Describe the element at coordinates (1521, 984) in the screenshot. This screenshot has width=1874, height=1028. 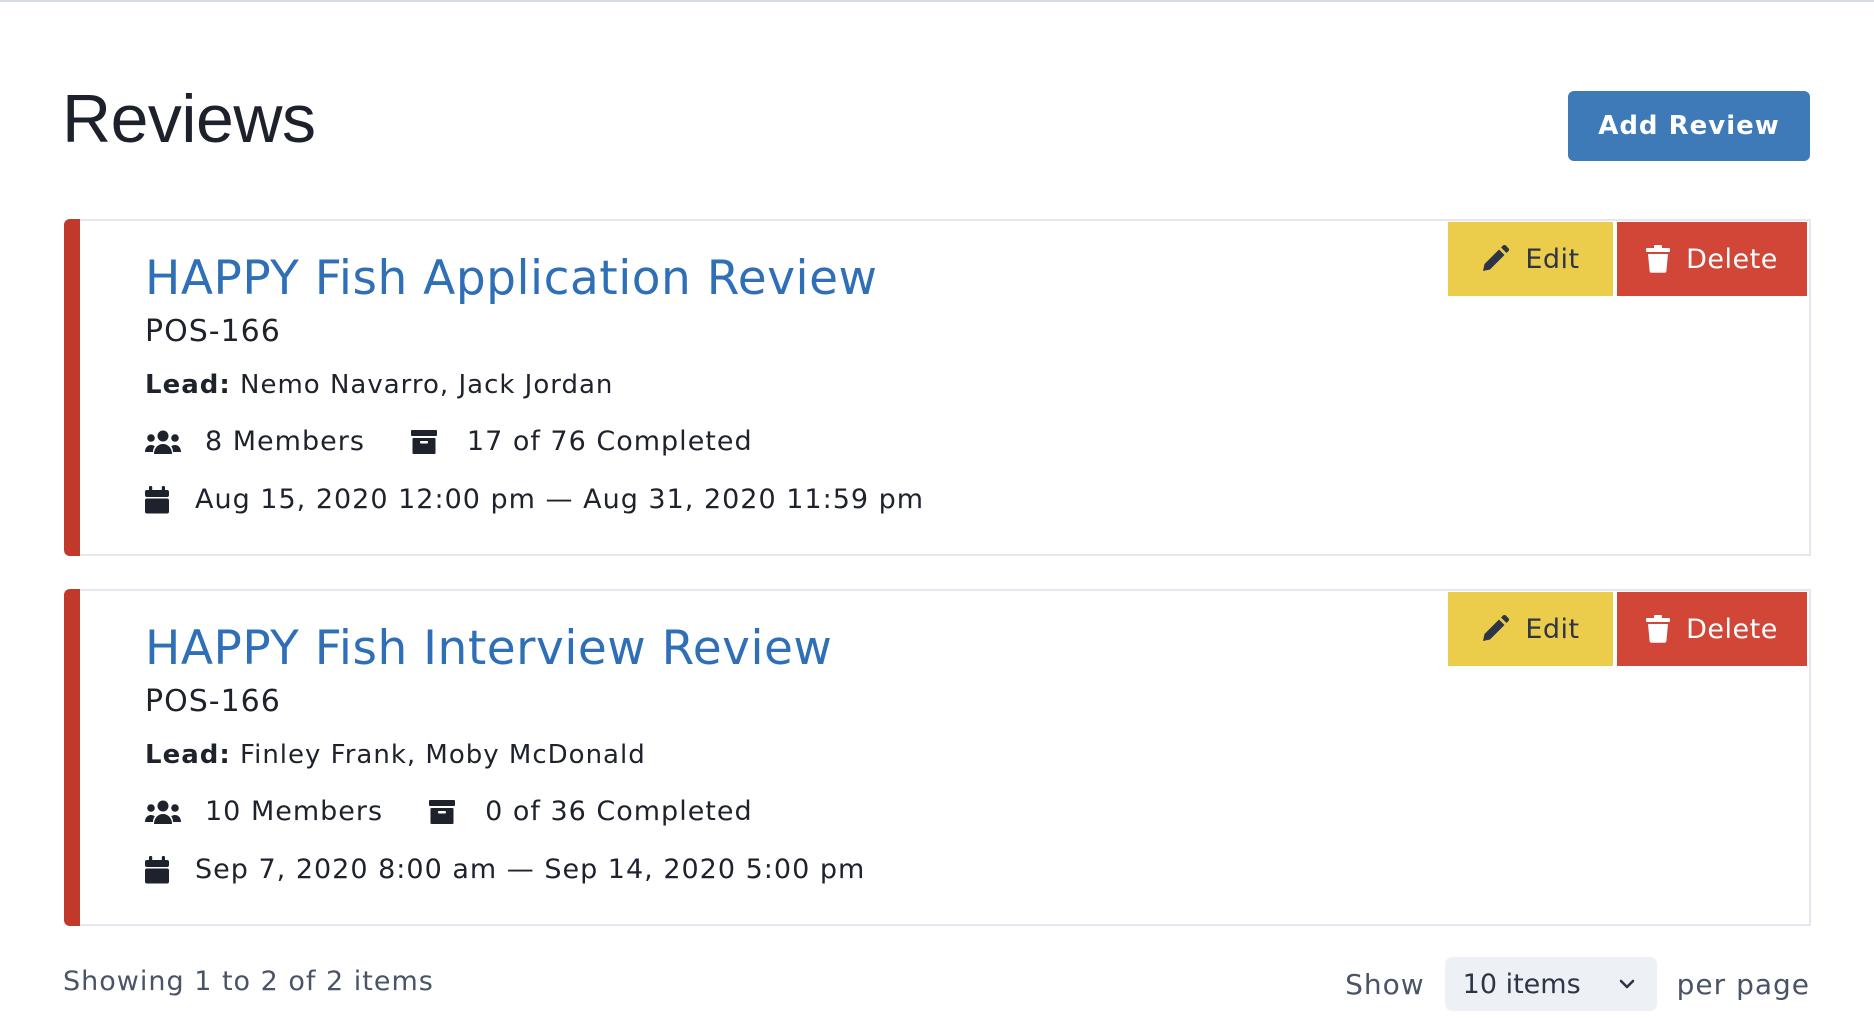
I see `per-page-value: 10 items` at that location.